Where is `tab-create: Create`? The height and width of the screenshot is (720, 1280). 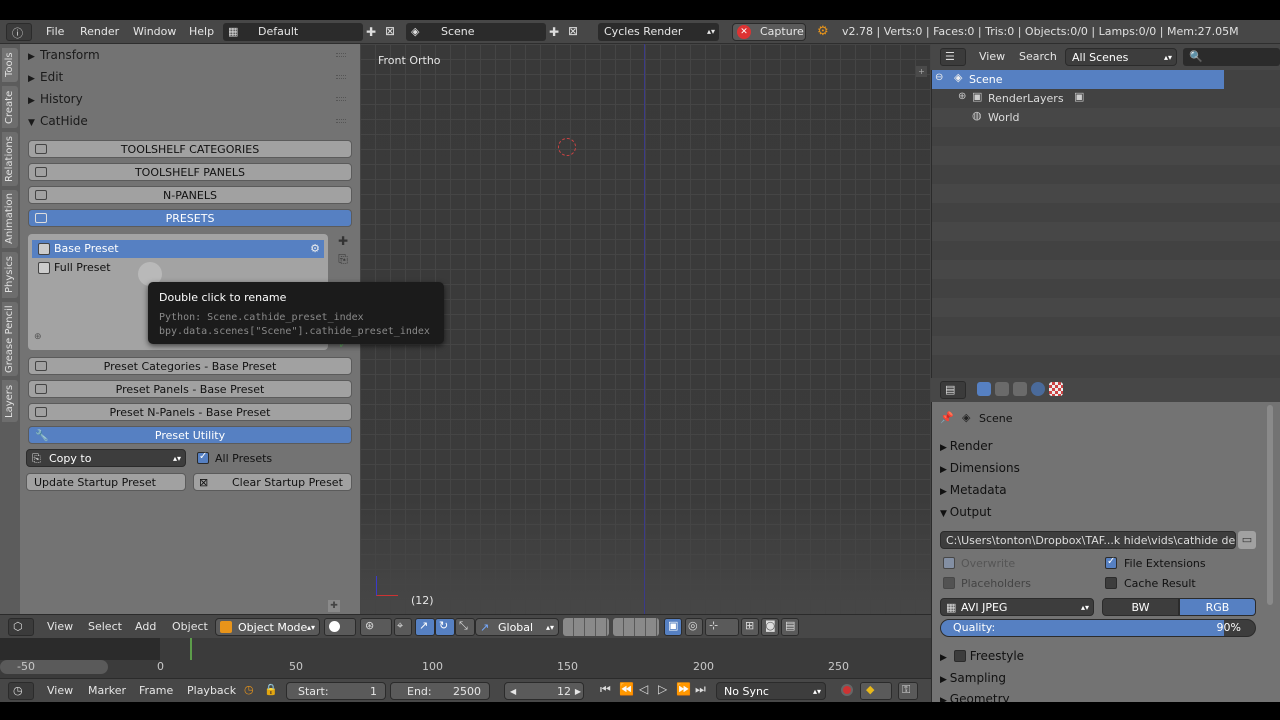 tab-create: Create is located at coordinates (10, 107).